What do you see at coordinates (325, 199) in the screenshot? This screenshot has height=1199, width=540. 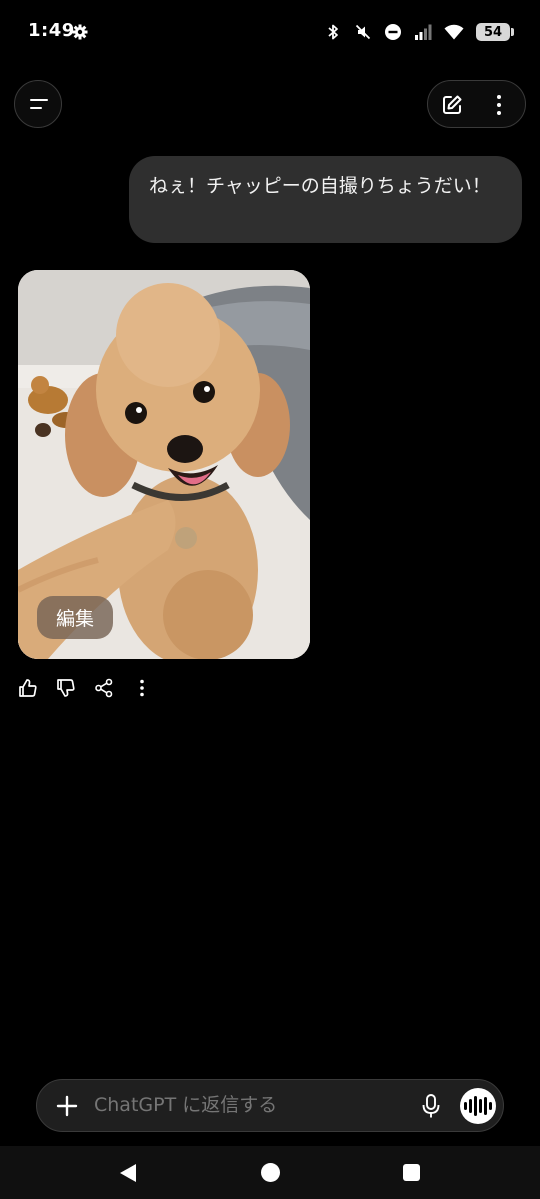 I see `user-message: ねぇ！チャッピーの自撮りちょうだい！` at bounding box center [325, 199].